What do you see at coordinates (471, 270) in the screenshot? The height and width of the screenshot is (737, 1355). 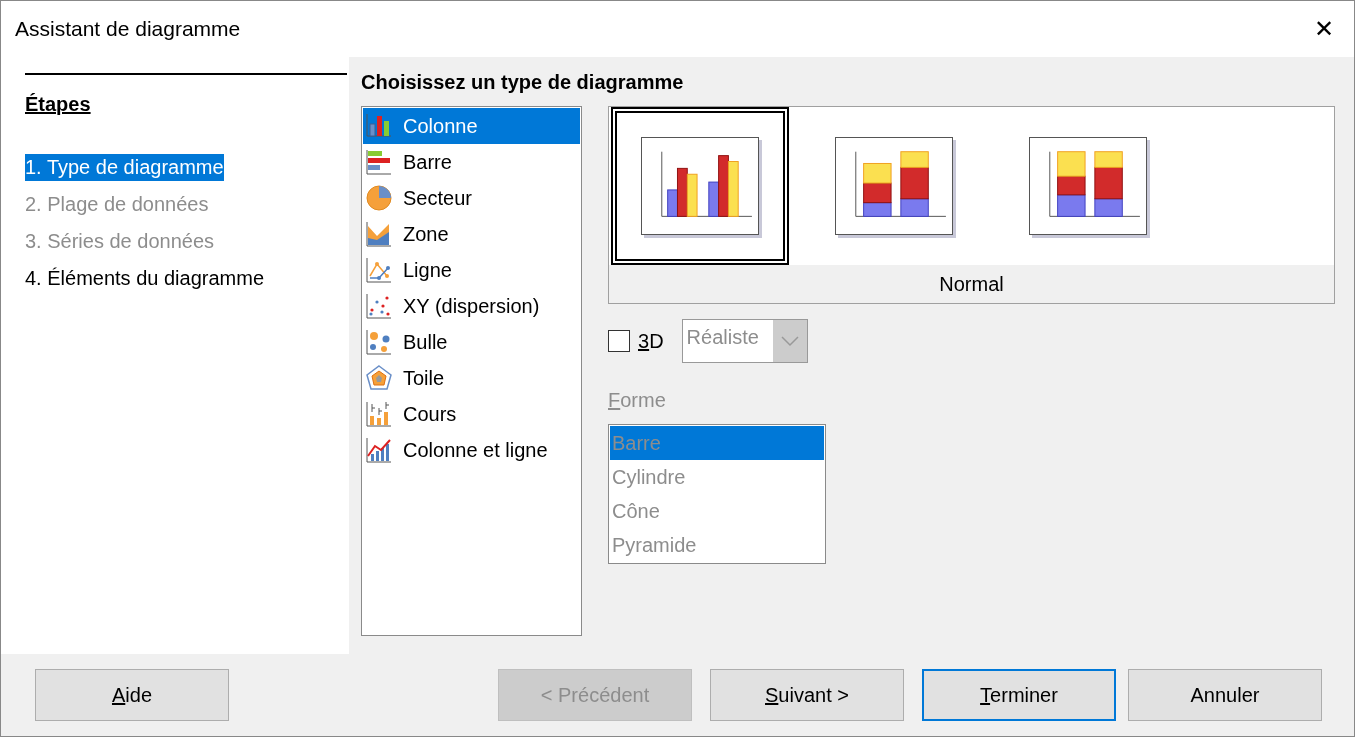 I see `chart-type-item: Ligne` at bounding box center [471, 270].